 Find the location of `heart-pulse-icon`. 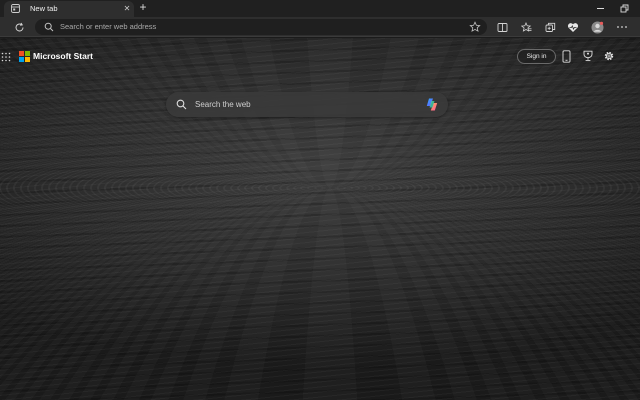

heart-pulse-icon is located at coordinates (573, 27).